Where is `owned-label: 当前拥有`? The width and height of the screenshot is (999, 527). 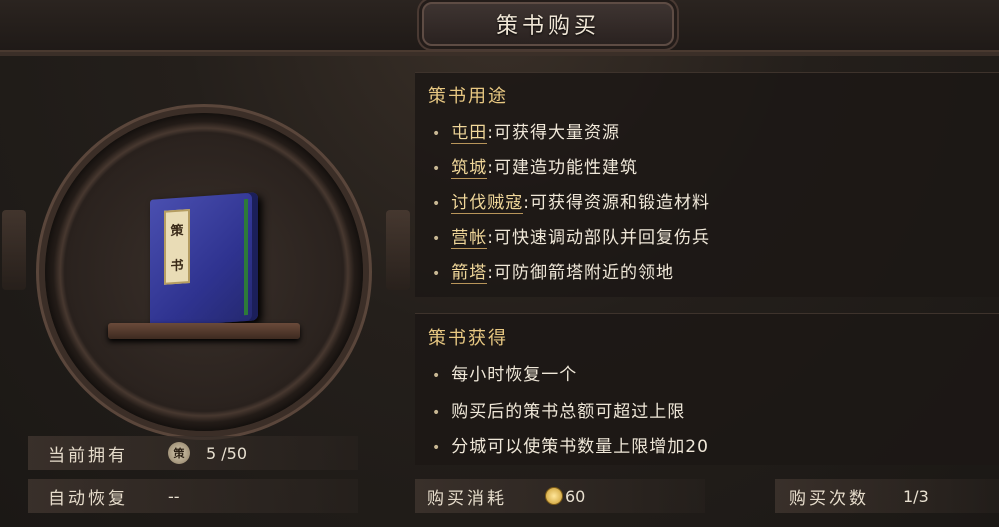
owned-label: 当前拥有 is located at coordinates (88, 455).